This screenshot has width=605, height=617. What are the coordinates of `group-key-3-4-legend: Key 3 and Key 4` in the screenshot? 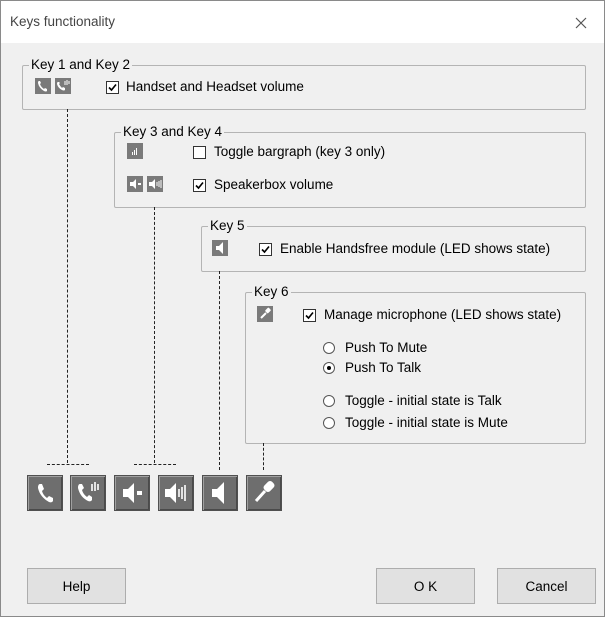 It's located at (173, 132).